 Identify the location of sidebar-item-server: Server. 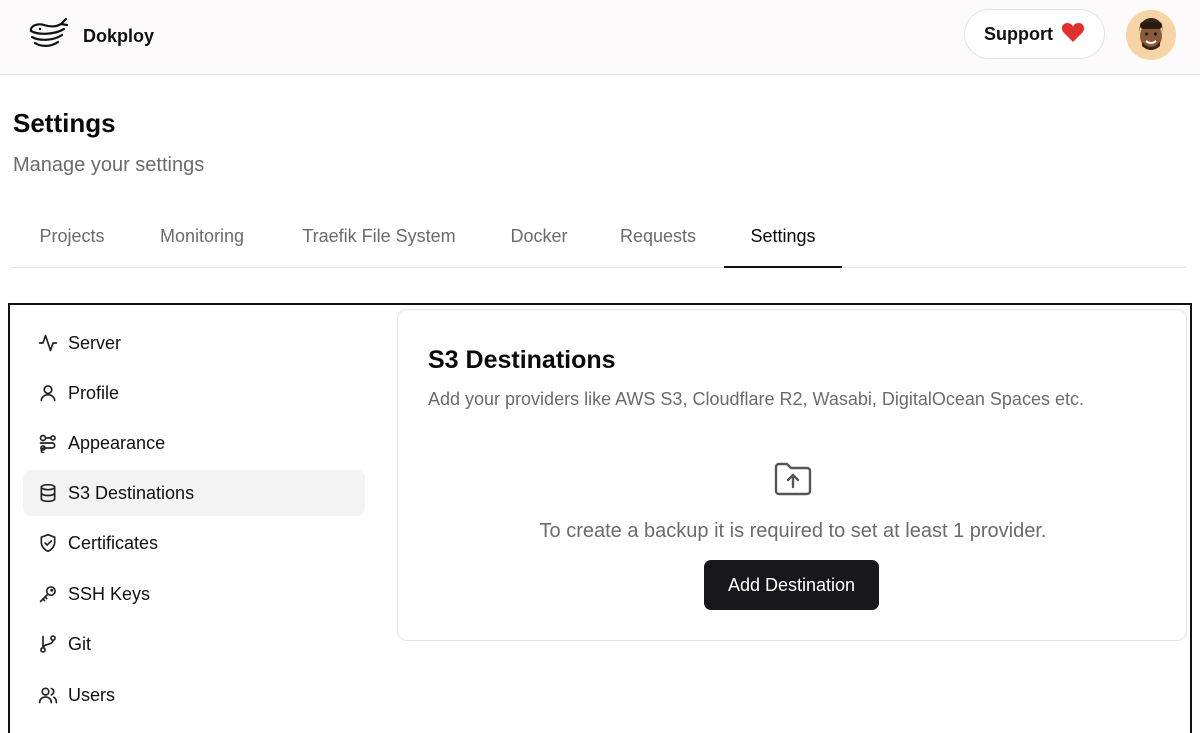
(194, 343).